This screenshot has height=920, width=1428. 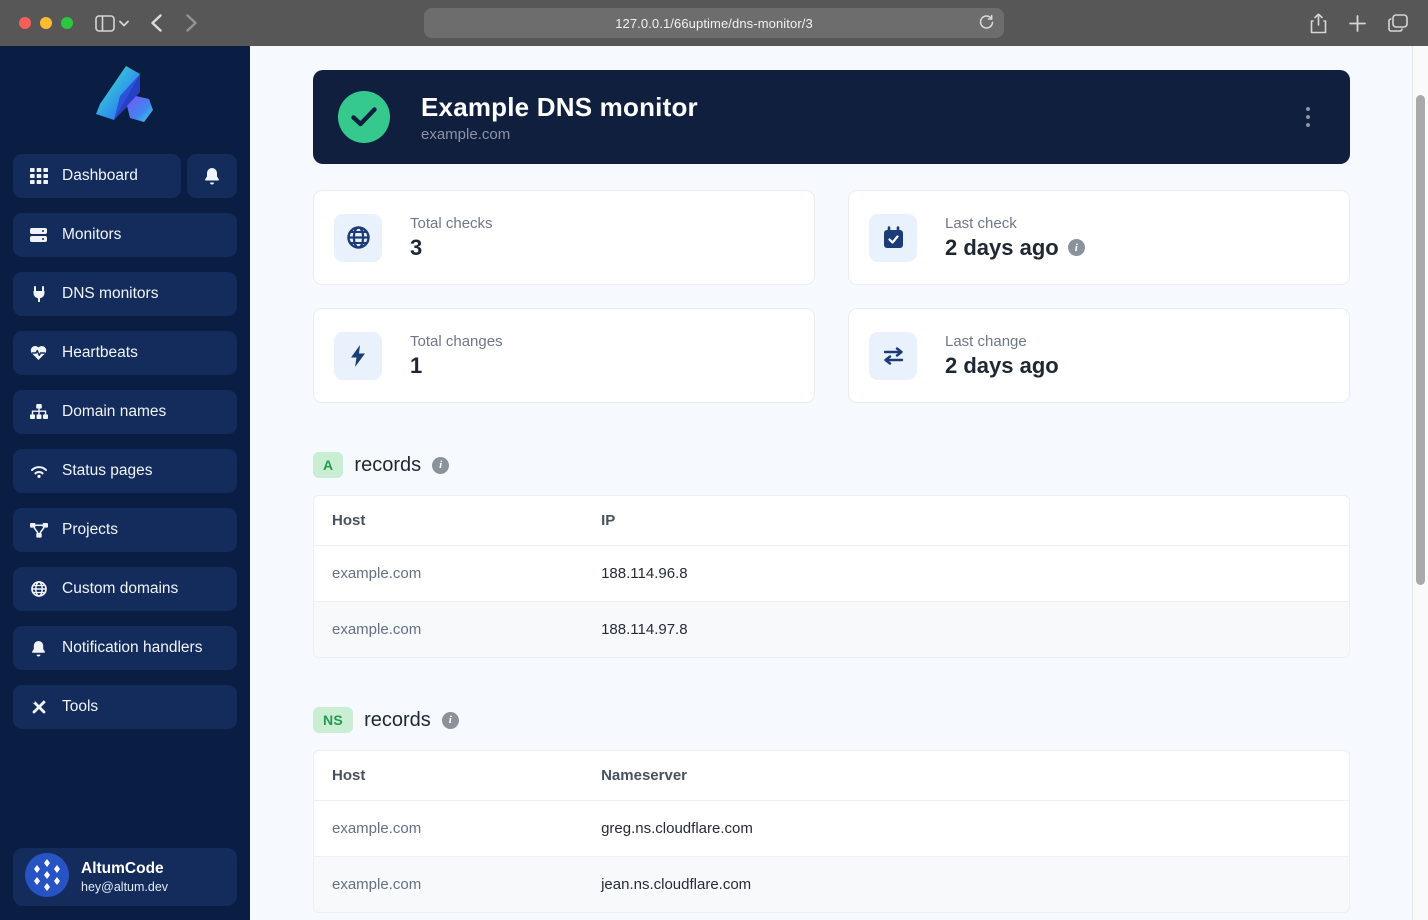 I want to click on sitemap-icon, so click(x=38, y=412).